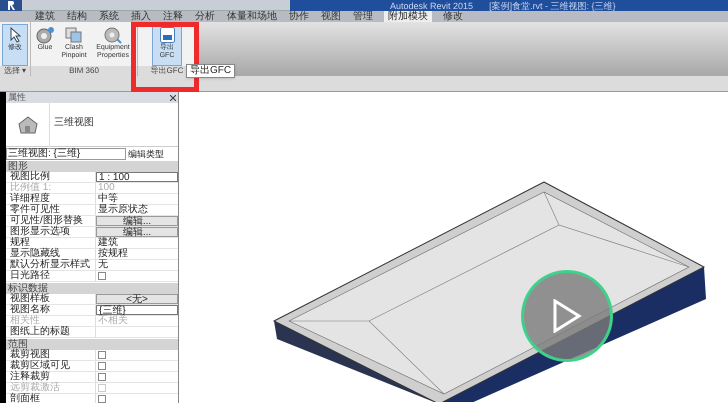 The width and height of the screenshot is (728, 403). Describe the element at coordinates (51, 355) in the screenshot. I see `property-label: 裁剪视图` at that location.